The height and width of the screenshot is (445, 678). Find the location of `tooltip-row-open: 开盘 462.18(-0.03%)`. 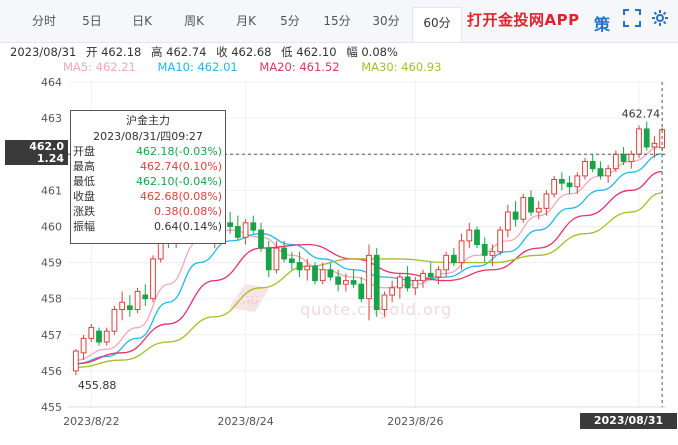

tooltip-row-open: 开盘 462.18(-0.03%) is located at coordinates (147, 151).